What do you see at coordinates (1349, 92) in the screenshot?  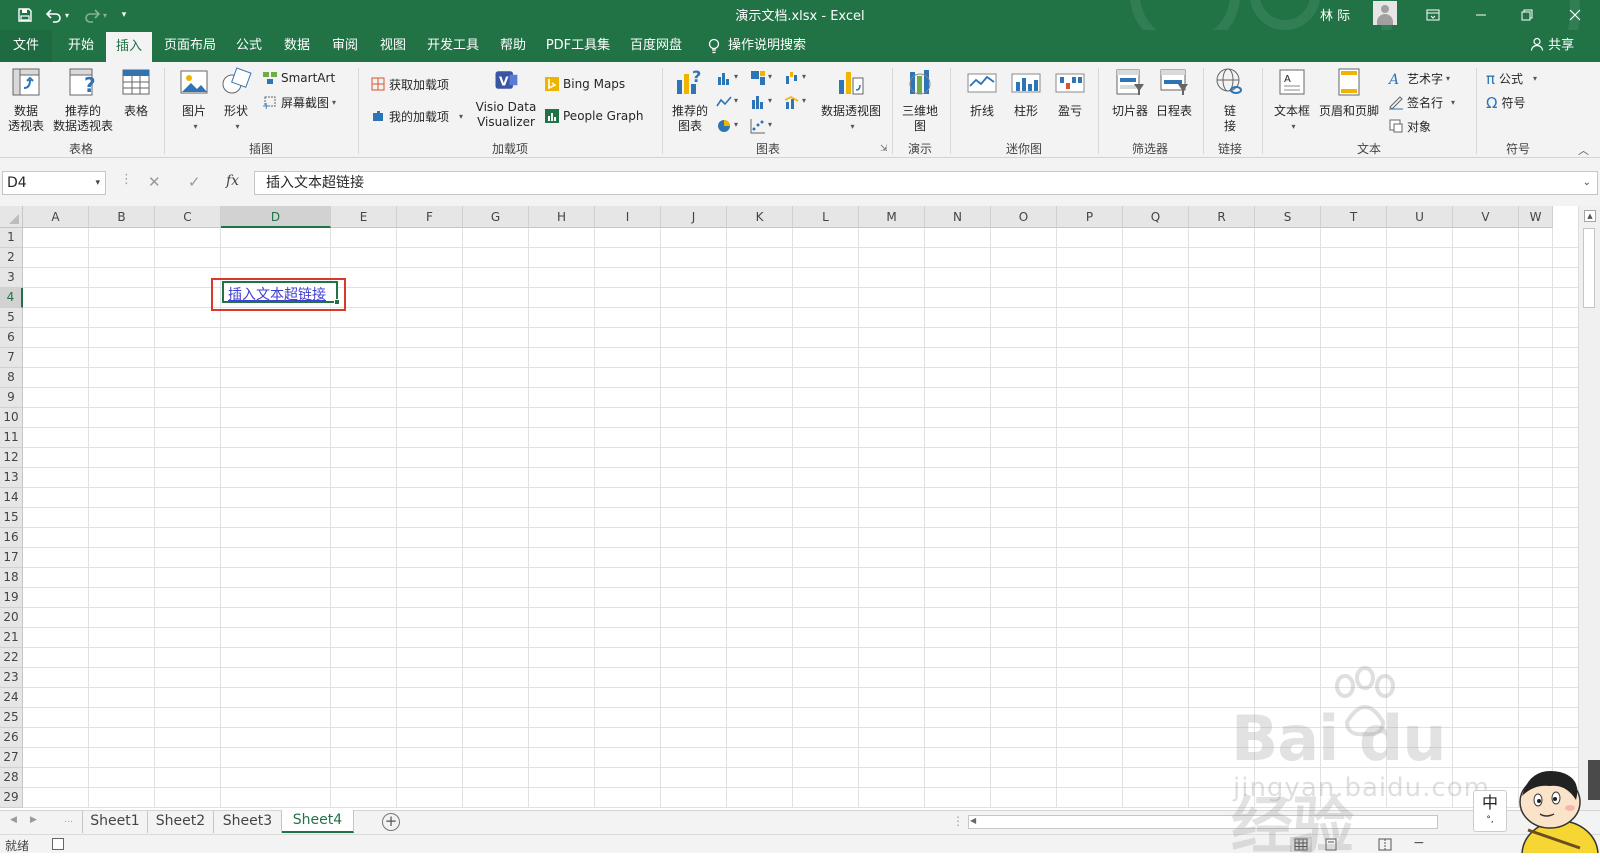 I see `header-footer-button: 页眉和页脚` at bounding box center [1349, 92].